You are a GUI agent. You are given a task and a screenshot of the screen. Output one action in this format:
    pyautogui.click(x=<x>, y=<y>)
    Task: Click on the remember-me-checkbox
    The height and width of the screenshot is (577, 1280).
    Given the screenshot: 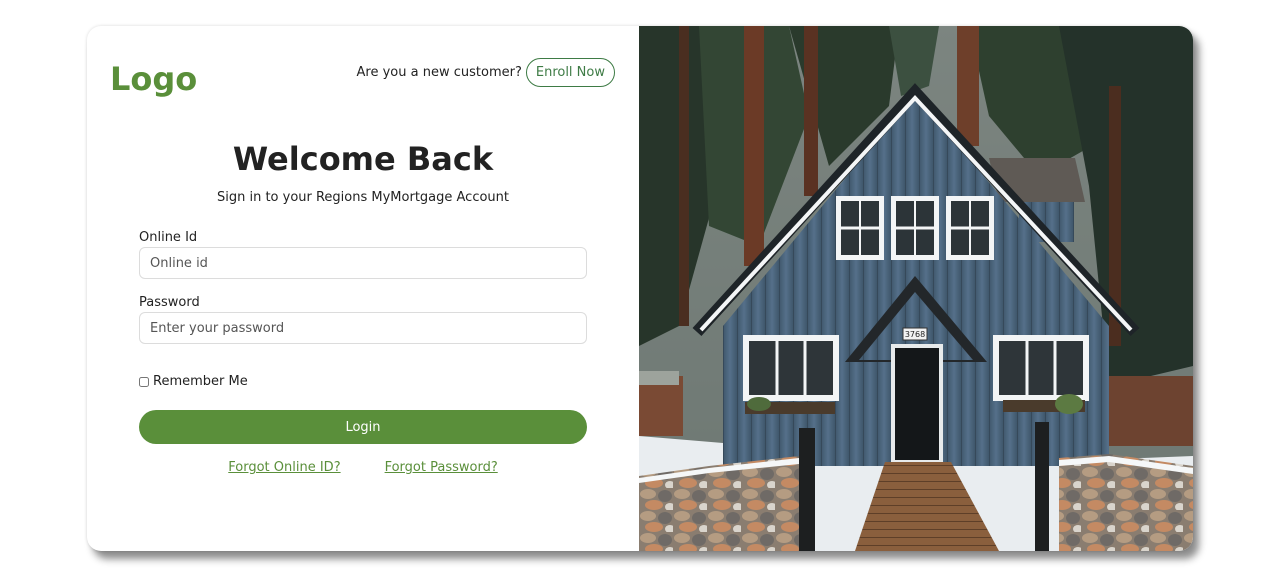 What is the action you would take?
    pyautogui.click(x=144, y=381)
    